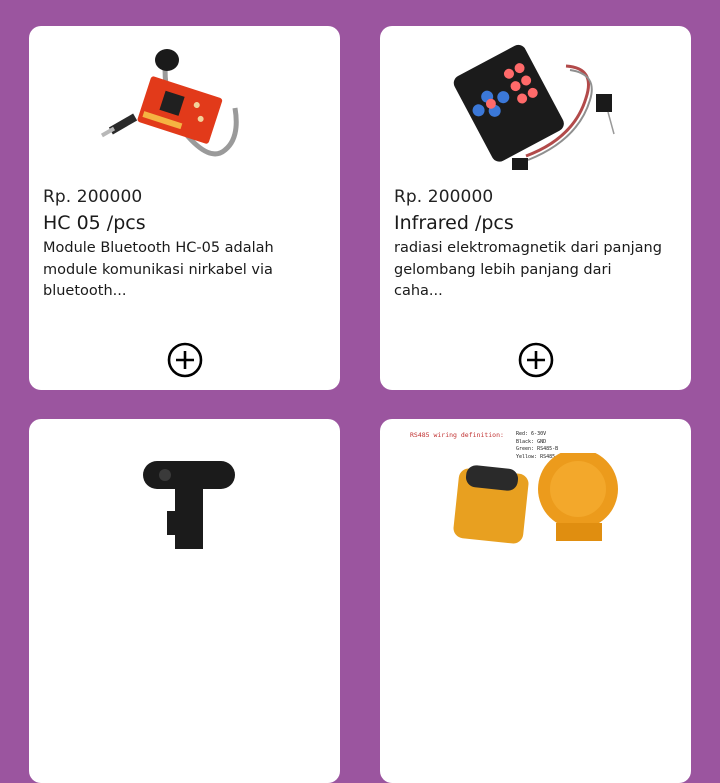  What do you see at coordinates (158, 269) in the screenshot?
I see `product-description-line: module komunikasi nirkabel via` at bounding box center [158, 269].